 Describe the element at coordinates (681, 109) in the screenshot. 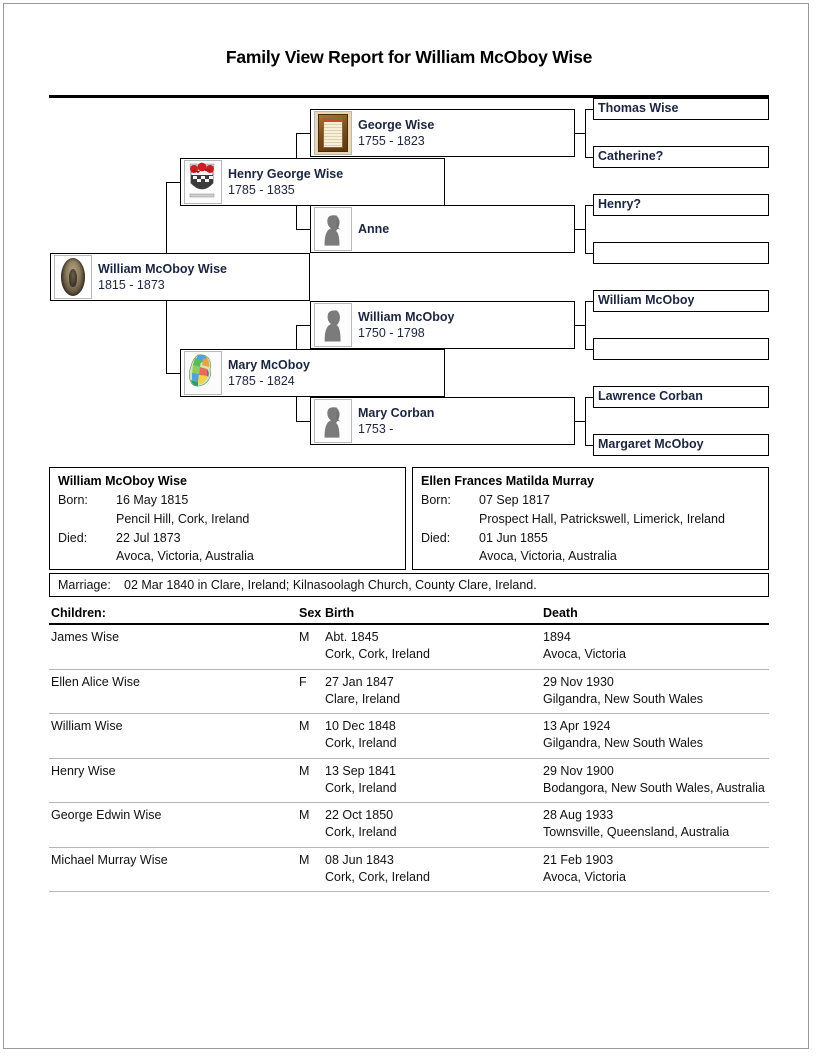

I see `pedigree-box-great-grandparent-1: Thomas Wise` at that location.